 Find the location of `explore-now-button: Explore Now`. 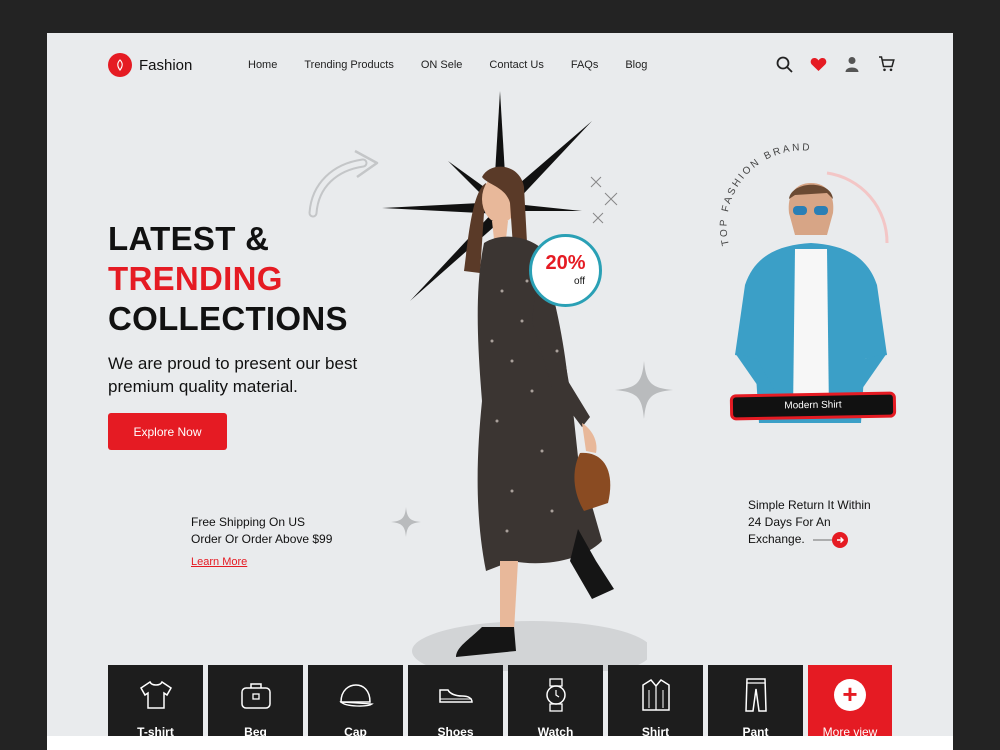

explore-now-button: Explore Now is located at coordinates (167, 431).